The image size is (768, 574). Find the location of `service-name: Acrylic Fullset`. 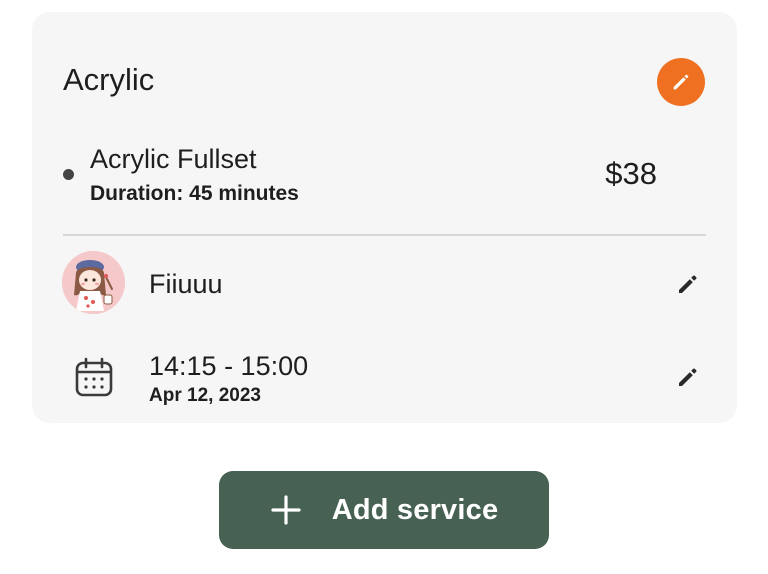

service-name: Acrylic Fullset is located at coordinates (173, 159).